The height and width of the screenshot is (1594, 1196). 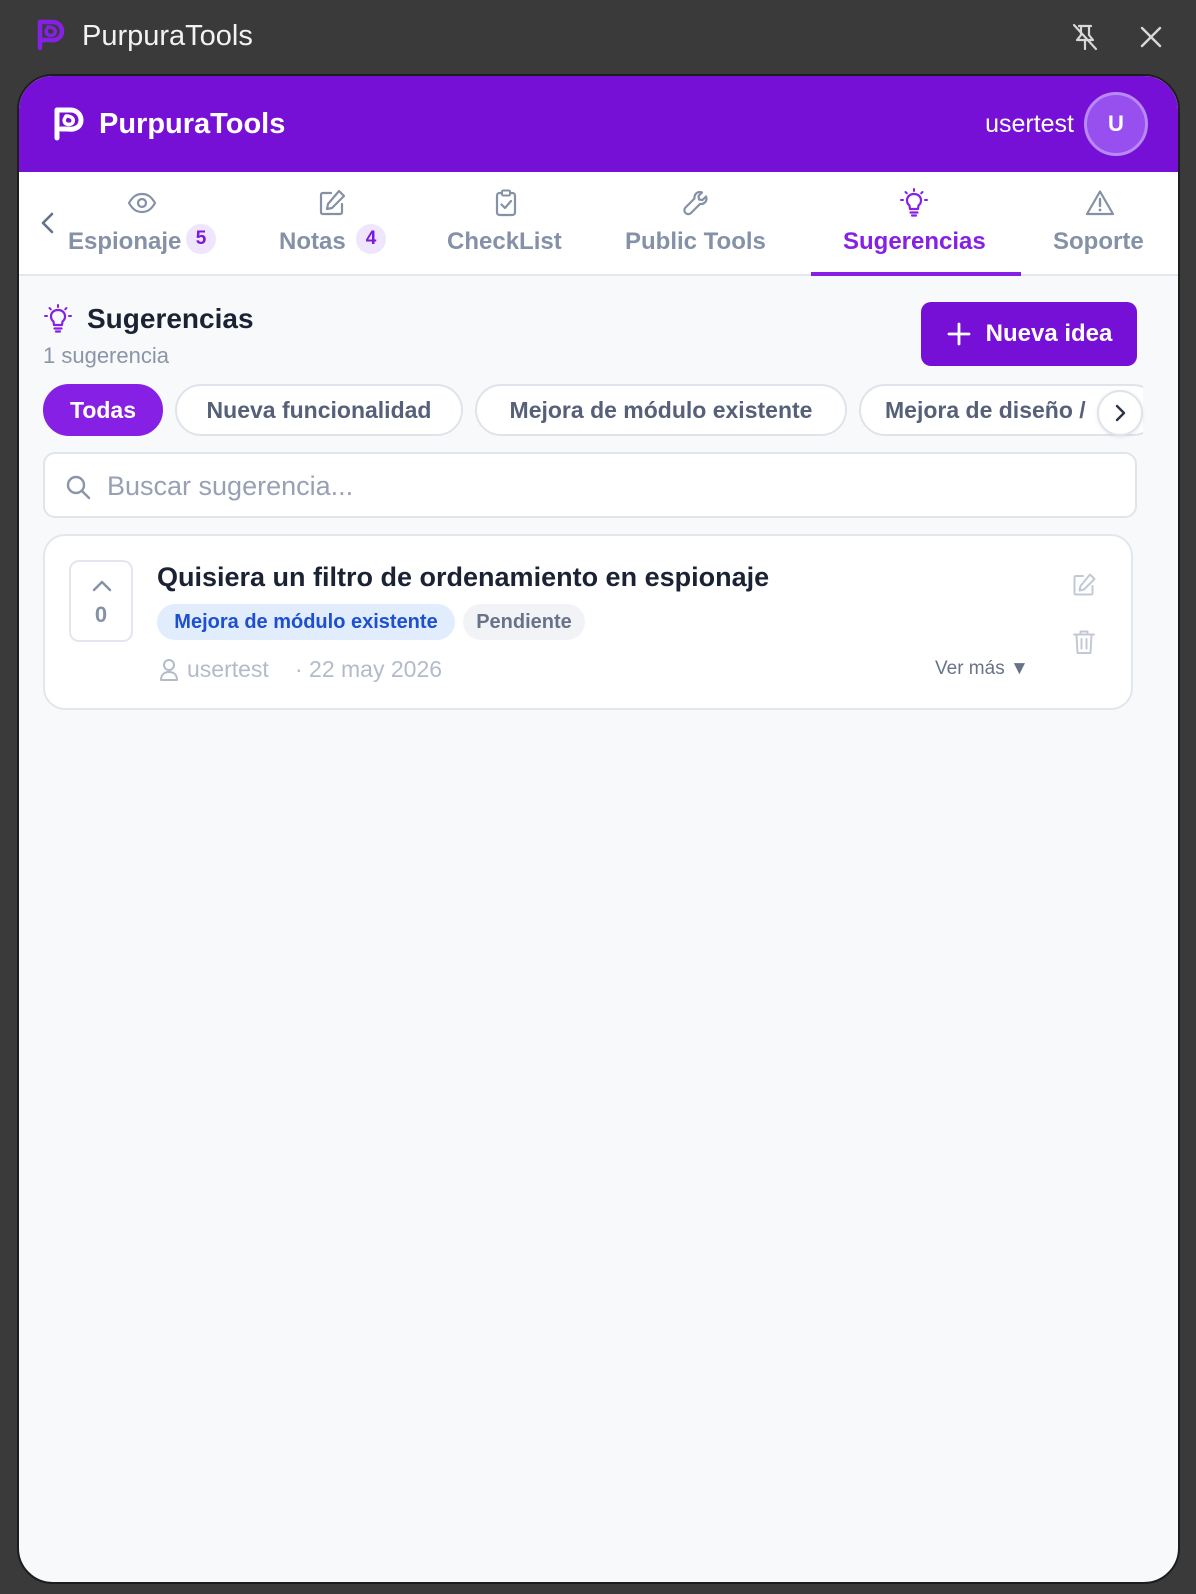 What do you see at coordinates (306, 622) in the screenshot?
I see `category-tag: Mejora de módulo existente` at bounding box center [306, 622].